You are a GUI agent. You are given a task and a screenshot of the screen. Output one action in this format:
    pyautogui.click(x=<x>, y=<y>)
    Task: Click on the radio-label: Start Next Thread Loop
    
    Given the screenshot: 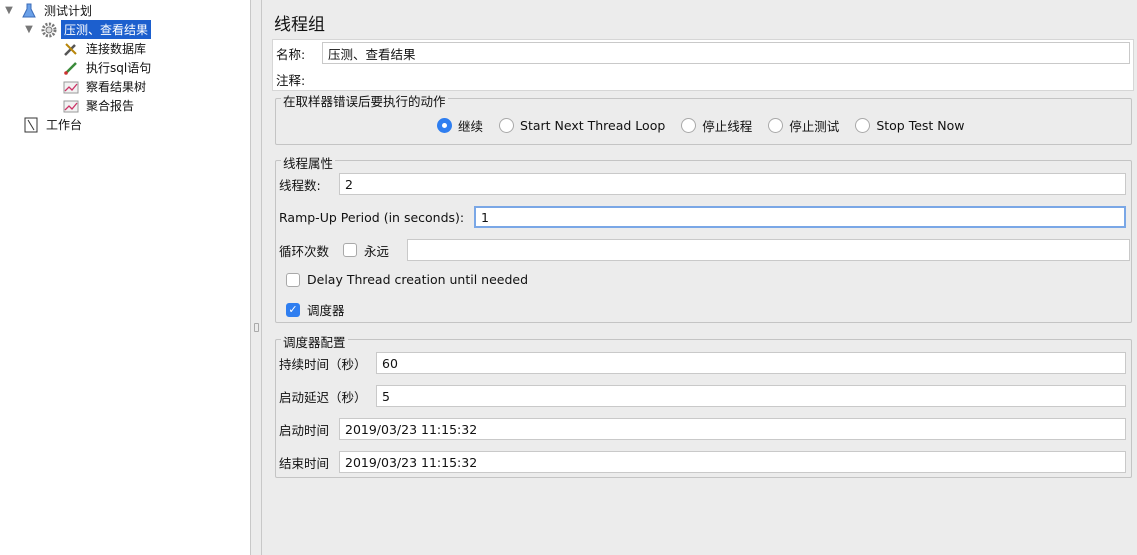 What is the action you would take?
    pyautogui.click(x=593, y=125)
    